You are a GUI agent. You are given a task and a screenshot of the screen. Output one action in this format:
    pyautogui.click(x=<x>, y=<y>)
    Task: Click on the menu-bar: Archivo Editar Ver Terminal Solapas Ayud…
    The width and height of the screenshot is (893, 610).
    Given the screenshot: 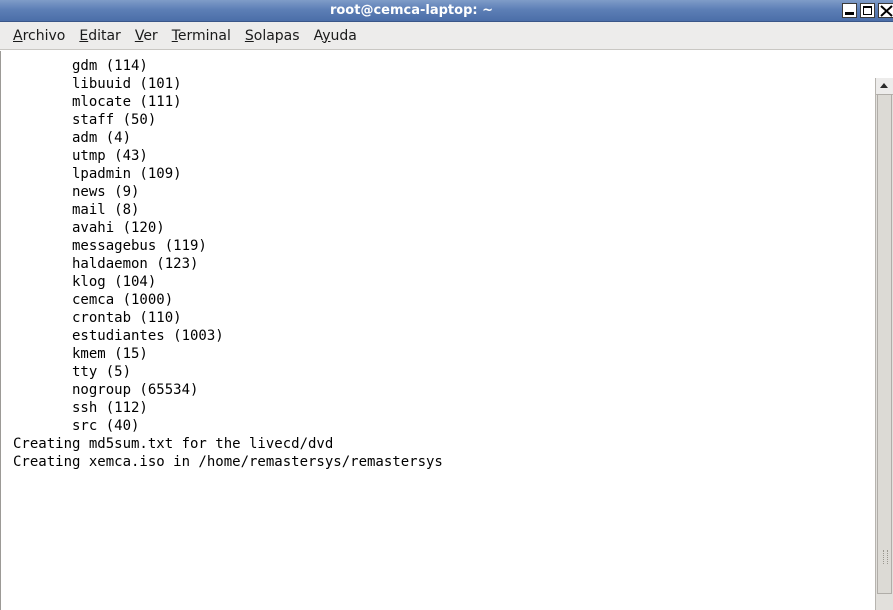 What is the action you would take?
    pyautogui.click(x=446, y=36)
    